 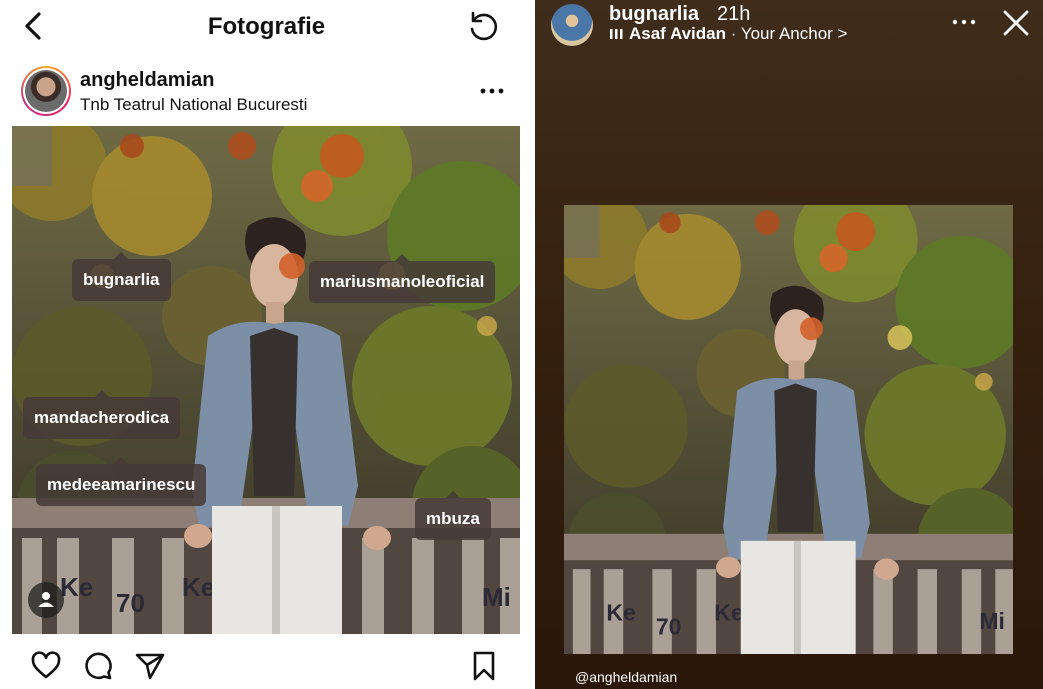 What do you see at coordinates (46, 600) in the screenshot?
I see `person-tag-icon` at bounding box center [46, 600].